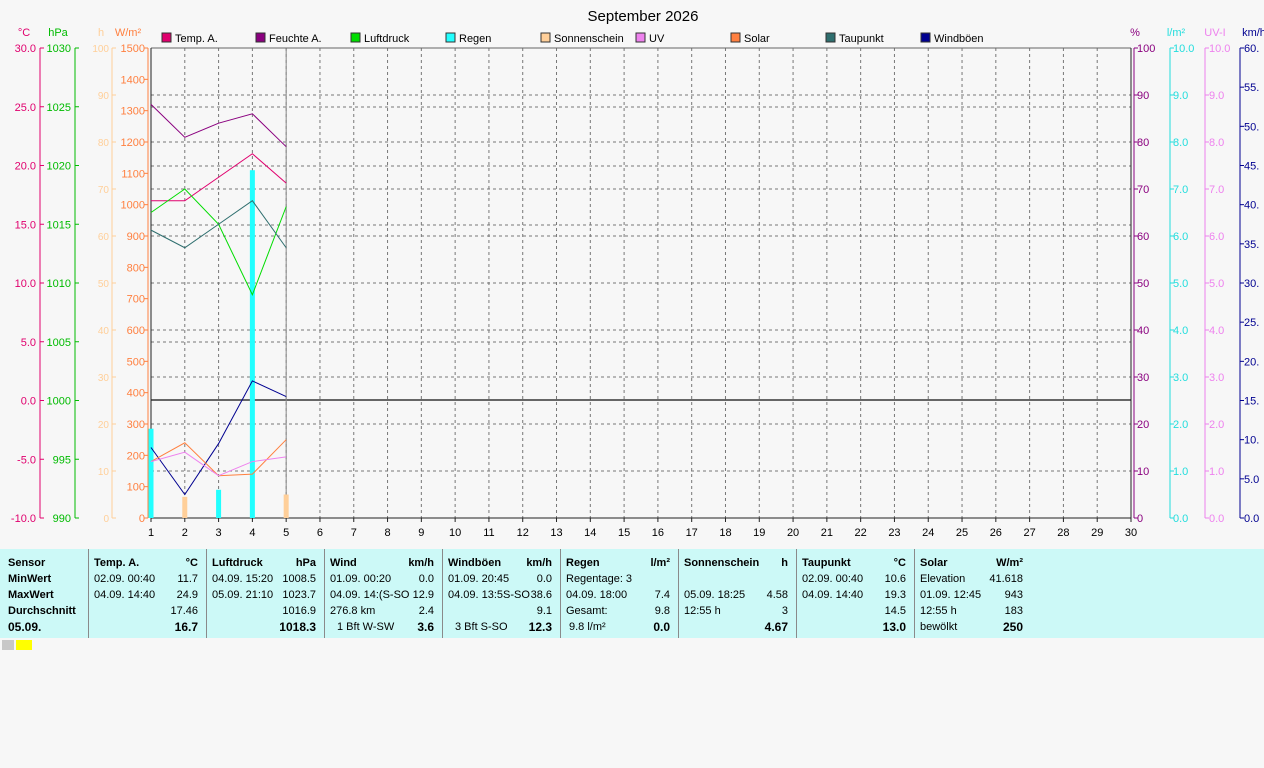 The width and height of the screenshot is (1264, 768). I want to click on x-tick-label: 2, so click(185, 533).